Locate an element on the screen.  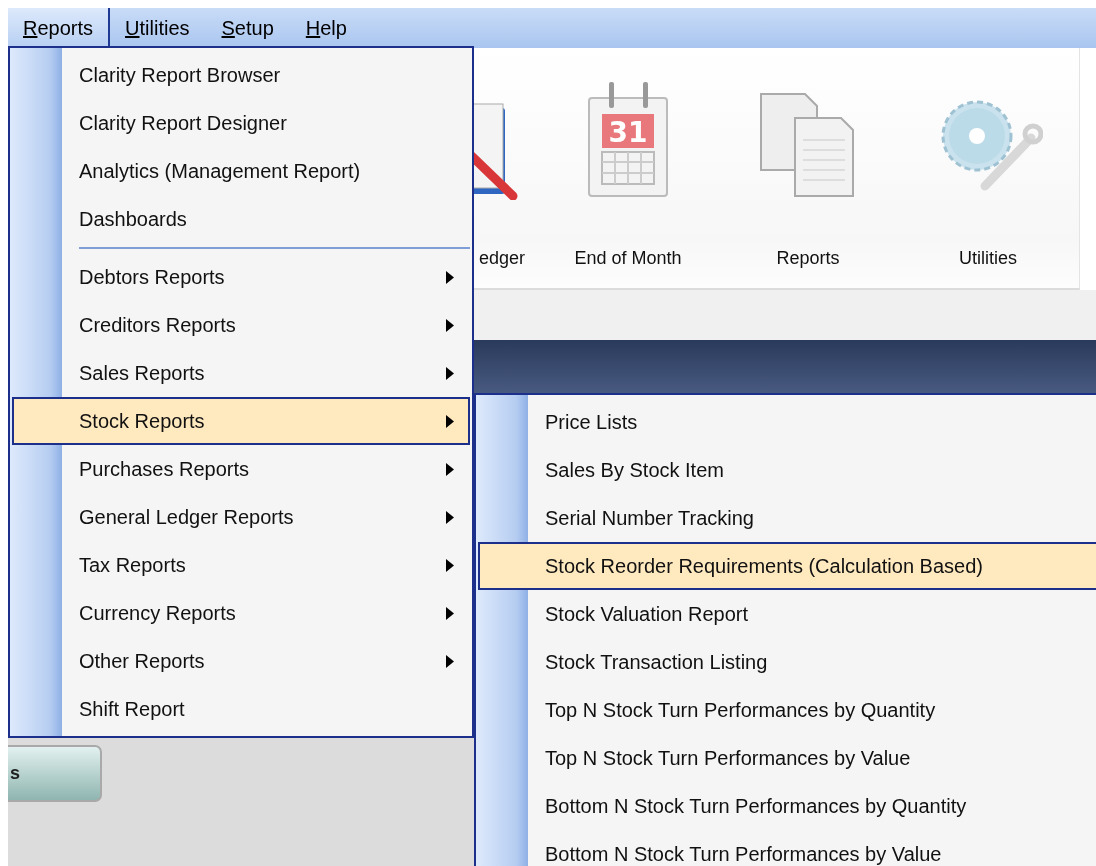
menu-item: Shift Report is located at coordinates (241, 709).